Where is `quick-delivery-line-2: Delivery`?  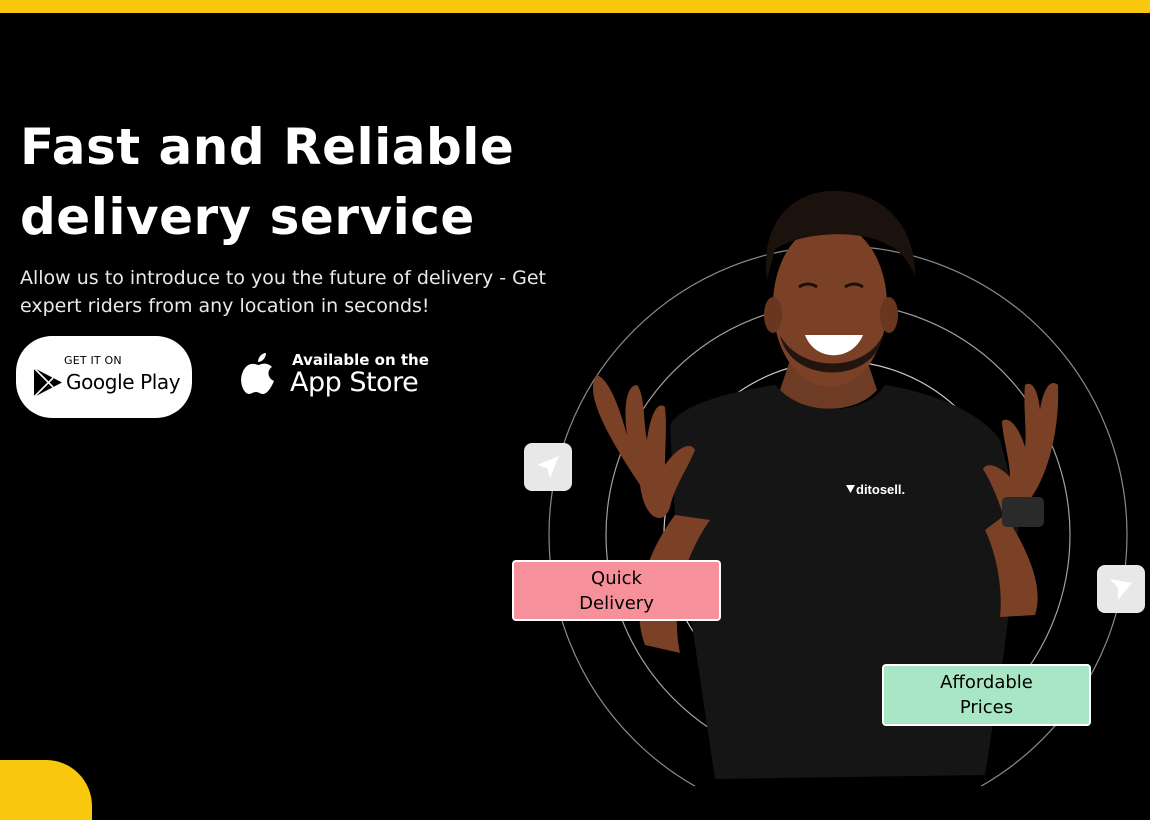
quick-delivery-line-2: Delivery is located at coordinates (616, 603).